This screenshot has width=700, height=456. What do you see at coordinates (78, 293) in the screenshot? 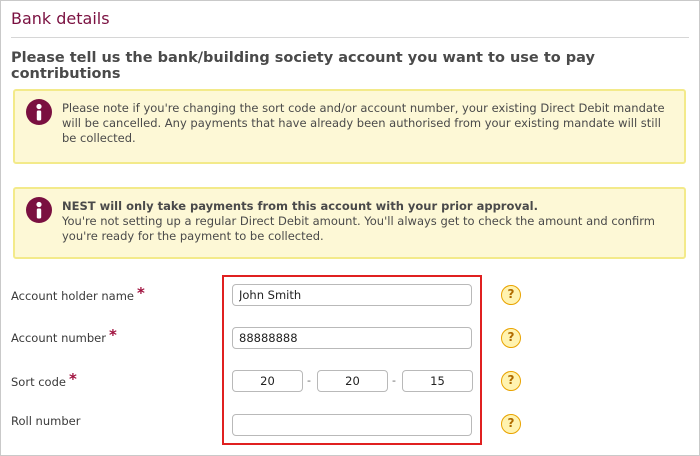
I see `account-holder-label: Account holder name *` at bounding box center [78, 293].